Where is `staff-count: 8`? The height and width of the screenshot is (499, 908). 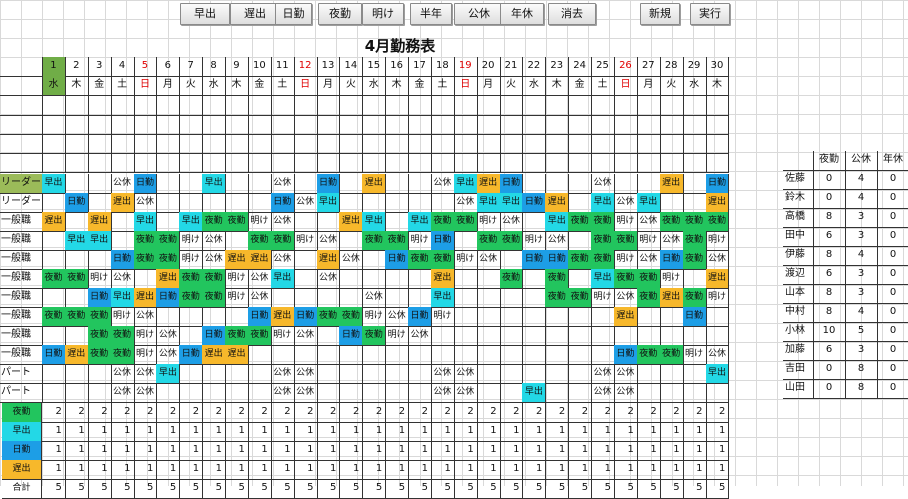
staff-count: 8 is located at coordinates (861, 370).